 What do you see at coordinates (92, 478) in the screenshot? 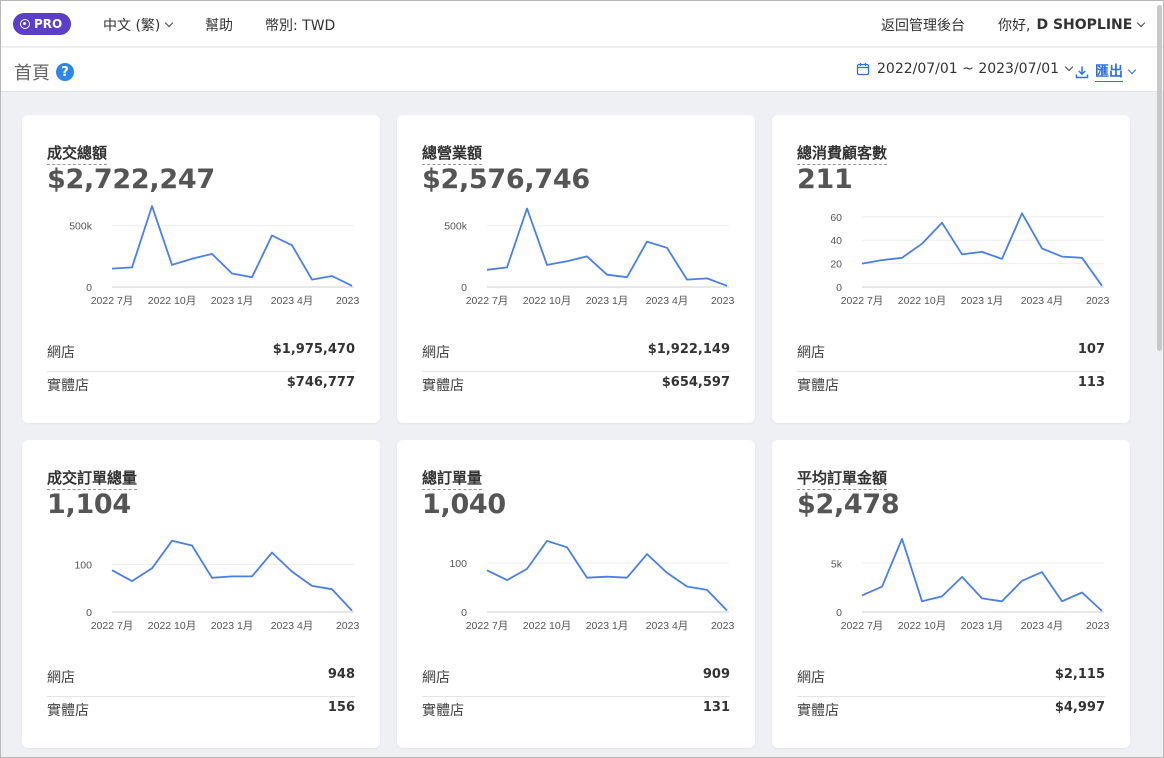
I see `card-title: 成交訂單總量` at bounding box center [92, 478].